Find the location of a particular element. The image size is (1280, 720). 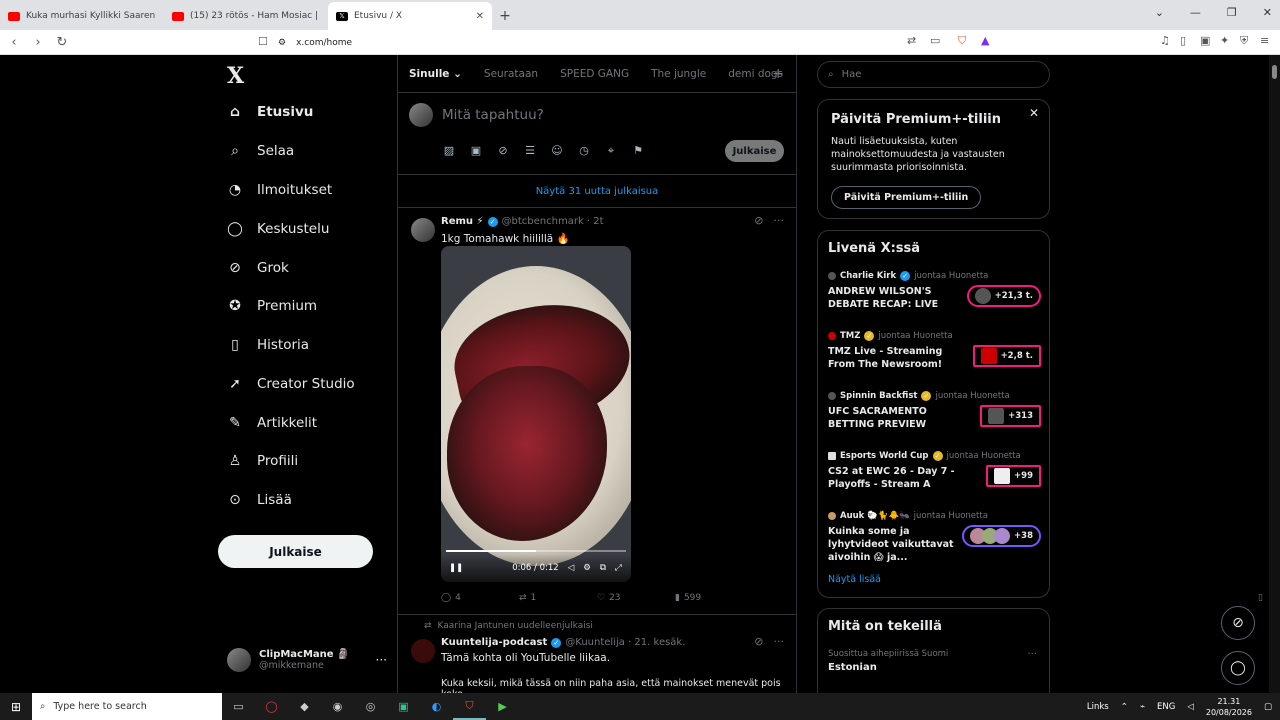

post-button: Julkaise is located at coordinates (295, 551).